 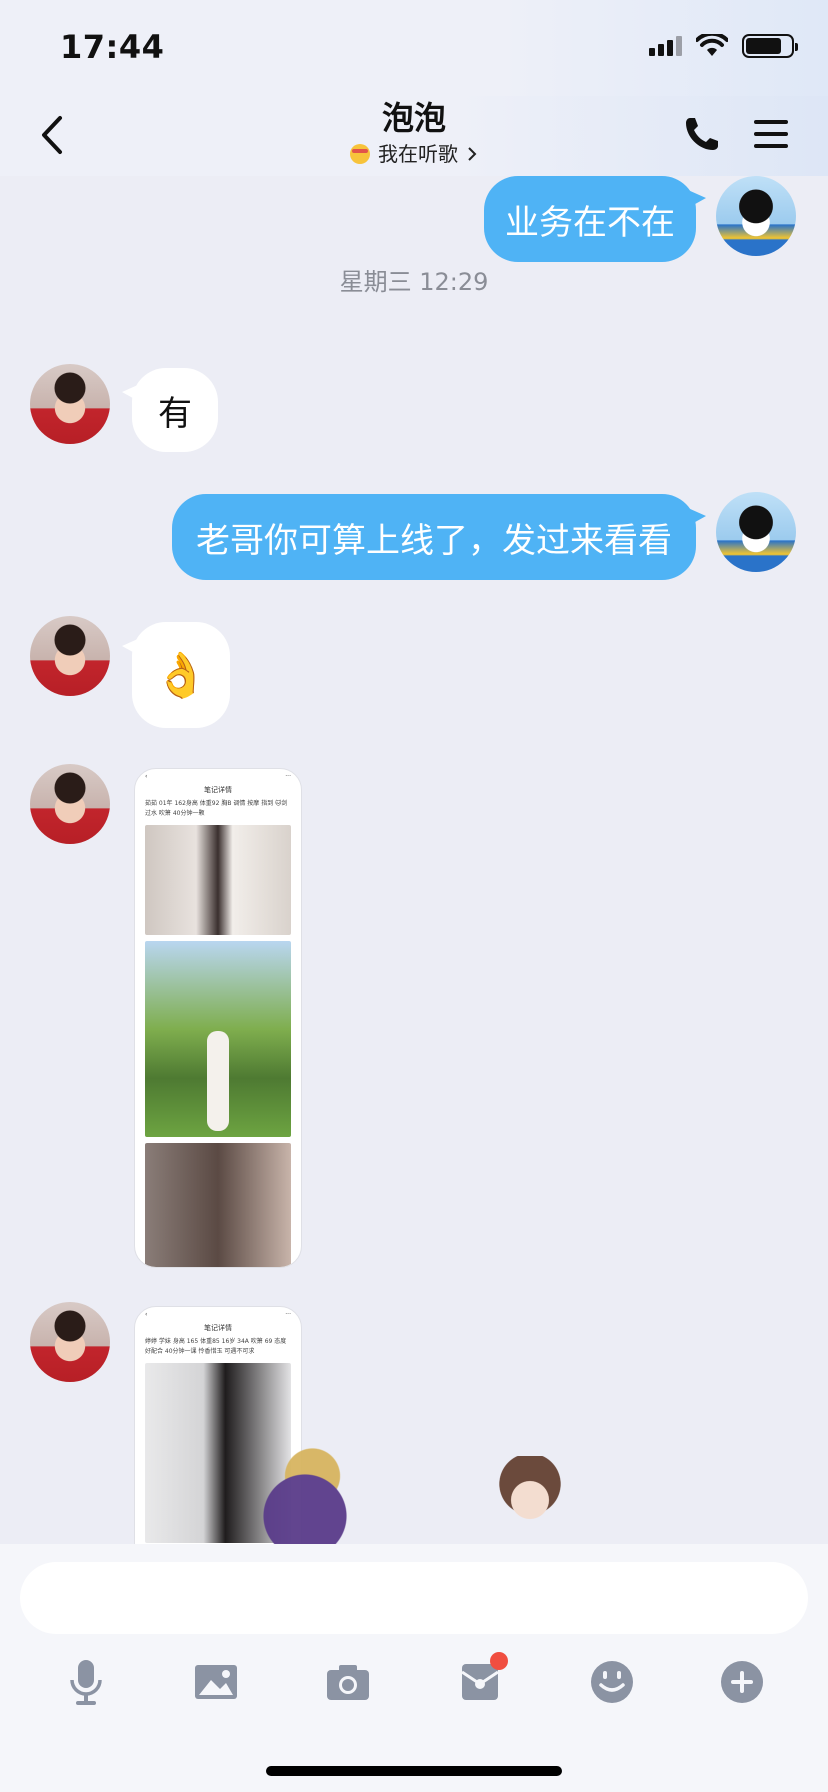 I want to click on anime-boy-sticker, so click(x=530, y=1496).